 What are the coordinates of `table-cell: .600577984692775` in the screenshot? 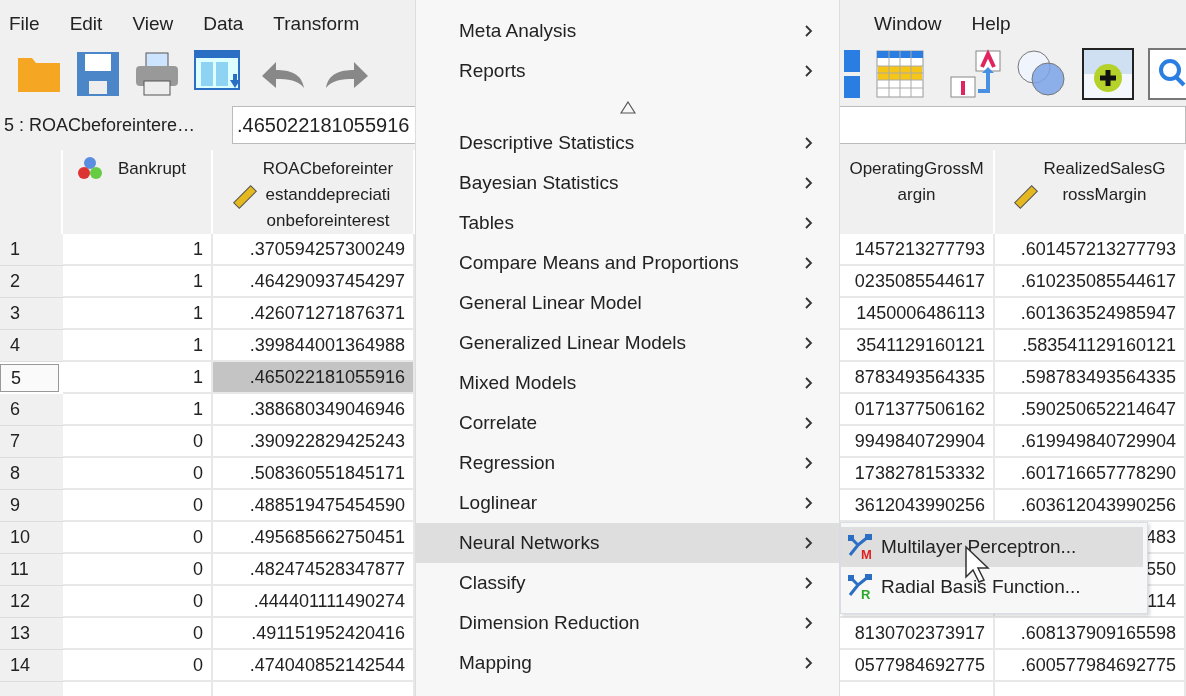 It's located at (1090, 666).